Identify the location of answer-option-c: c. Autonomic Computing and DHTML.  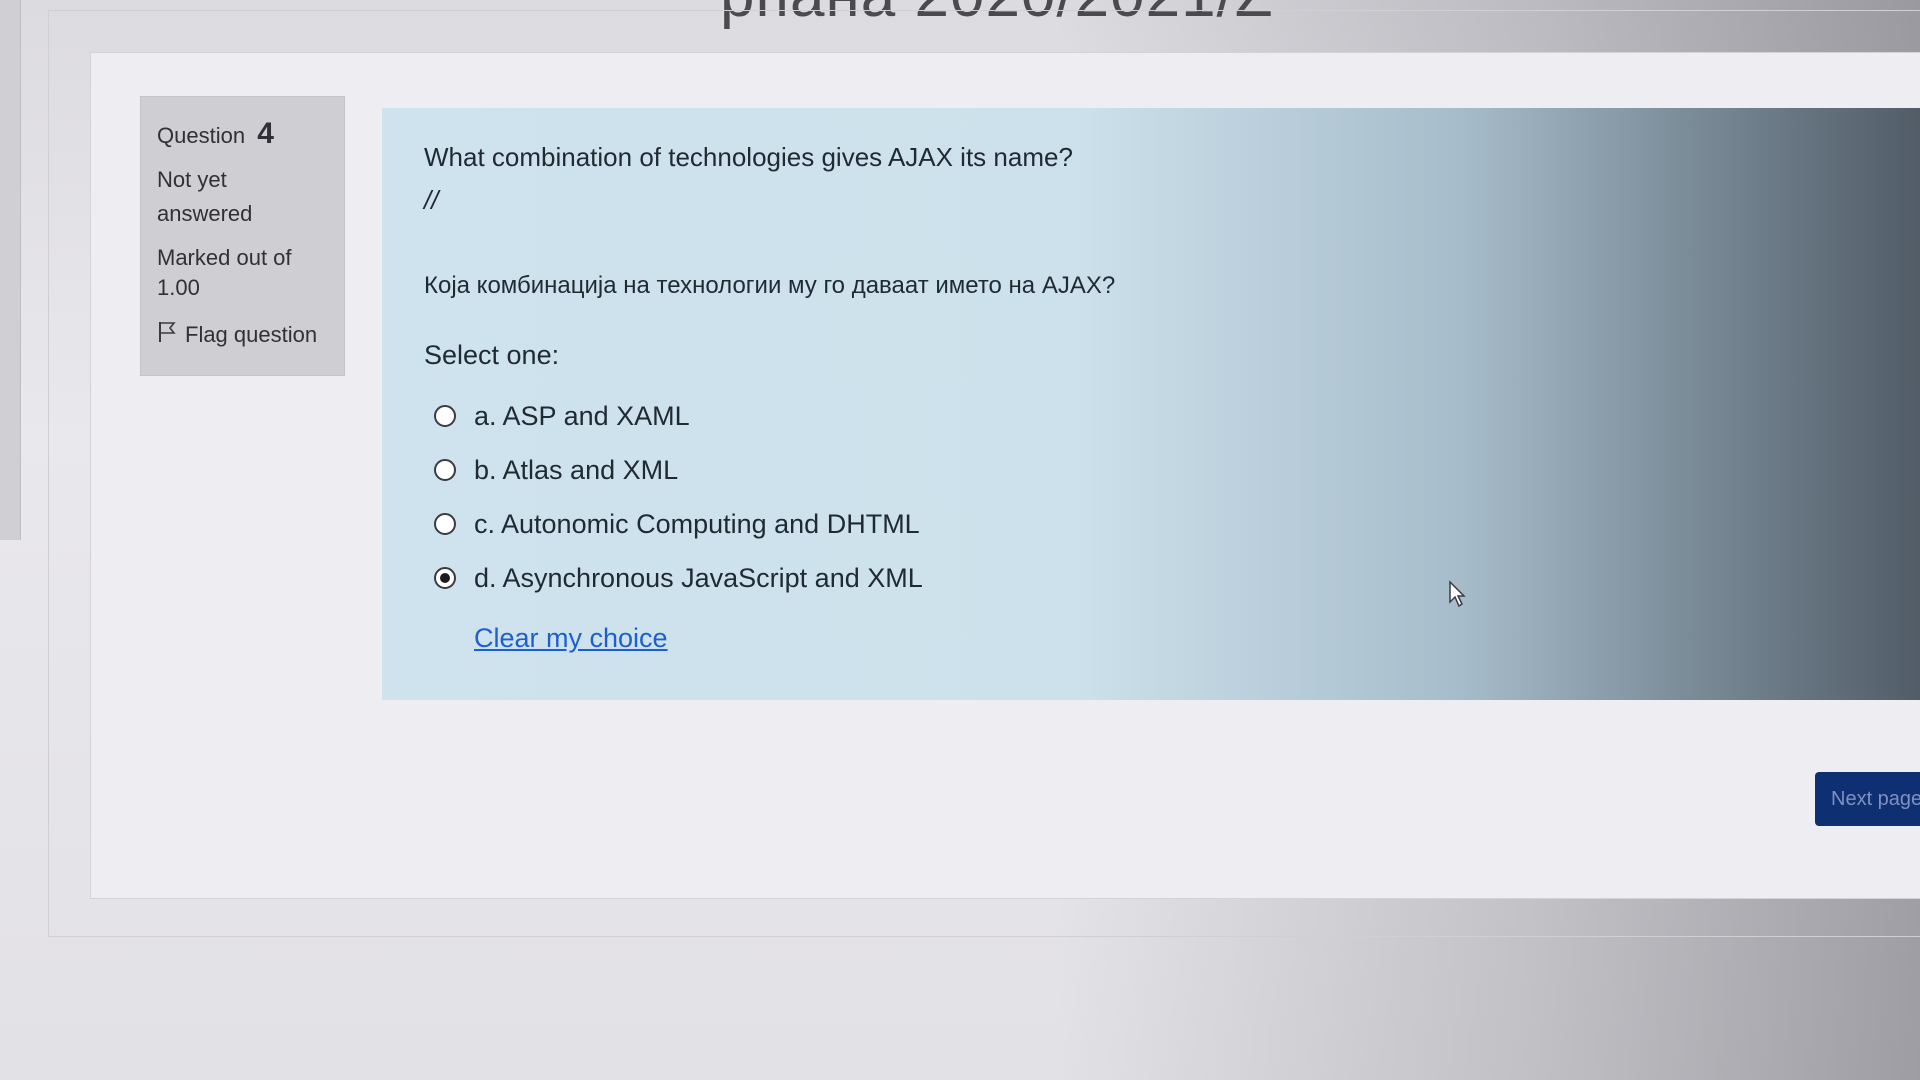
(1152, 524).